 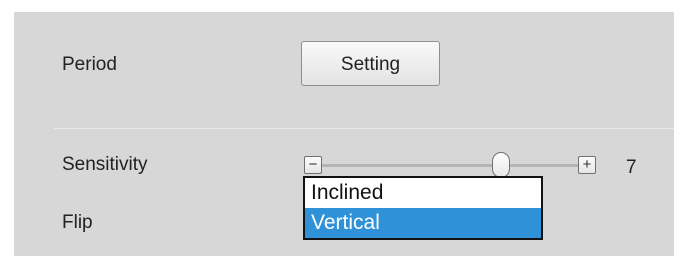 What do you see at coordinates (313, 165) in the screenshot?
I see `minus-button: −` at bounding box center [313, 165].